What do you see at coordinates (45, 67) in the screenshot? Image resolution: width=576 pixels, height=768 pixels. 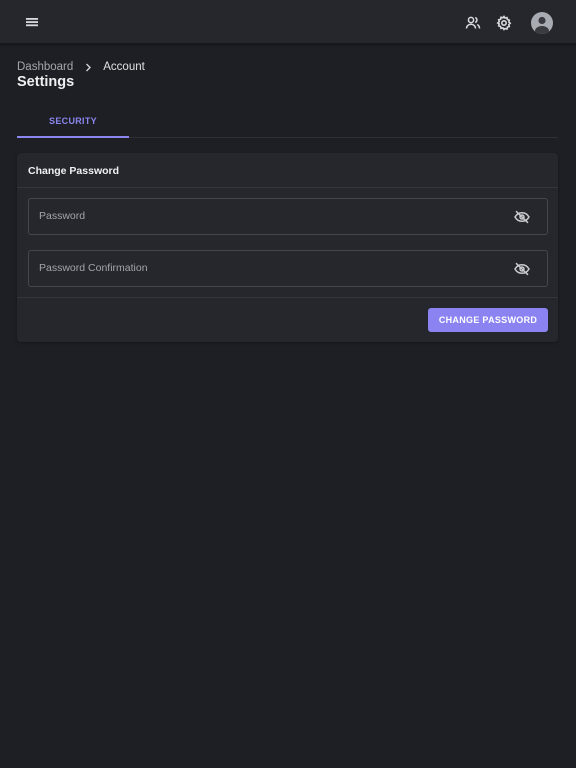 I see `breadcrumb-dashboard: Dashboard` at bounding box center [45, 67].